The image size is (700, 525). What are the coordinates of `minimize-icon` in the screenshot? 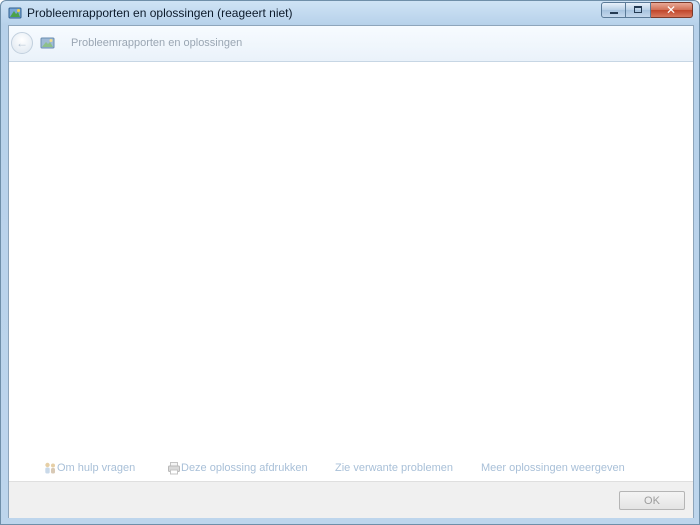 It's located at (614, 13).